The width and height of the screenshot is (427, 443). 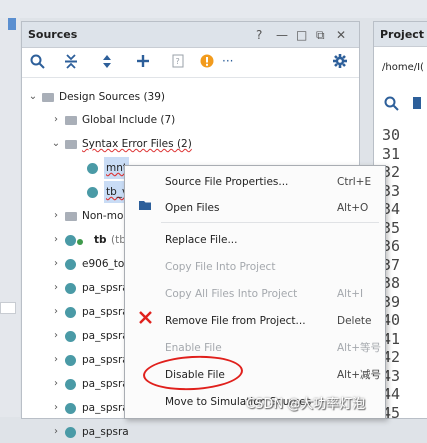 What do you see at coordinates (213, 9) in the screenshot?
I see `top-strip` at bounding box center [213, 9].